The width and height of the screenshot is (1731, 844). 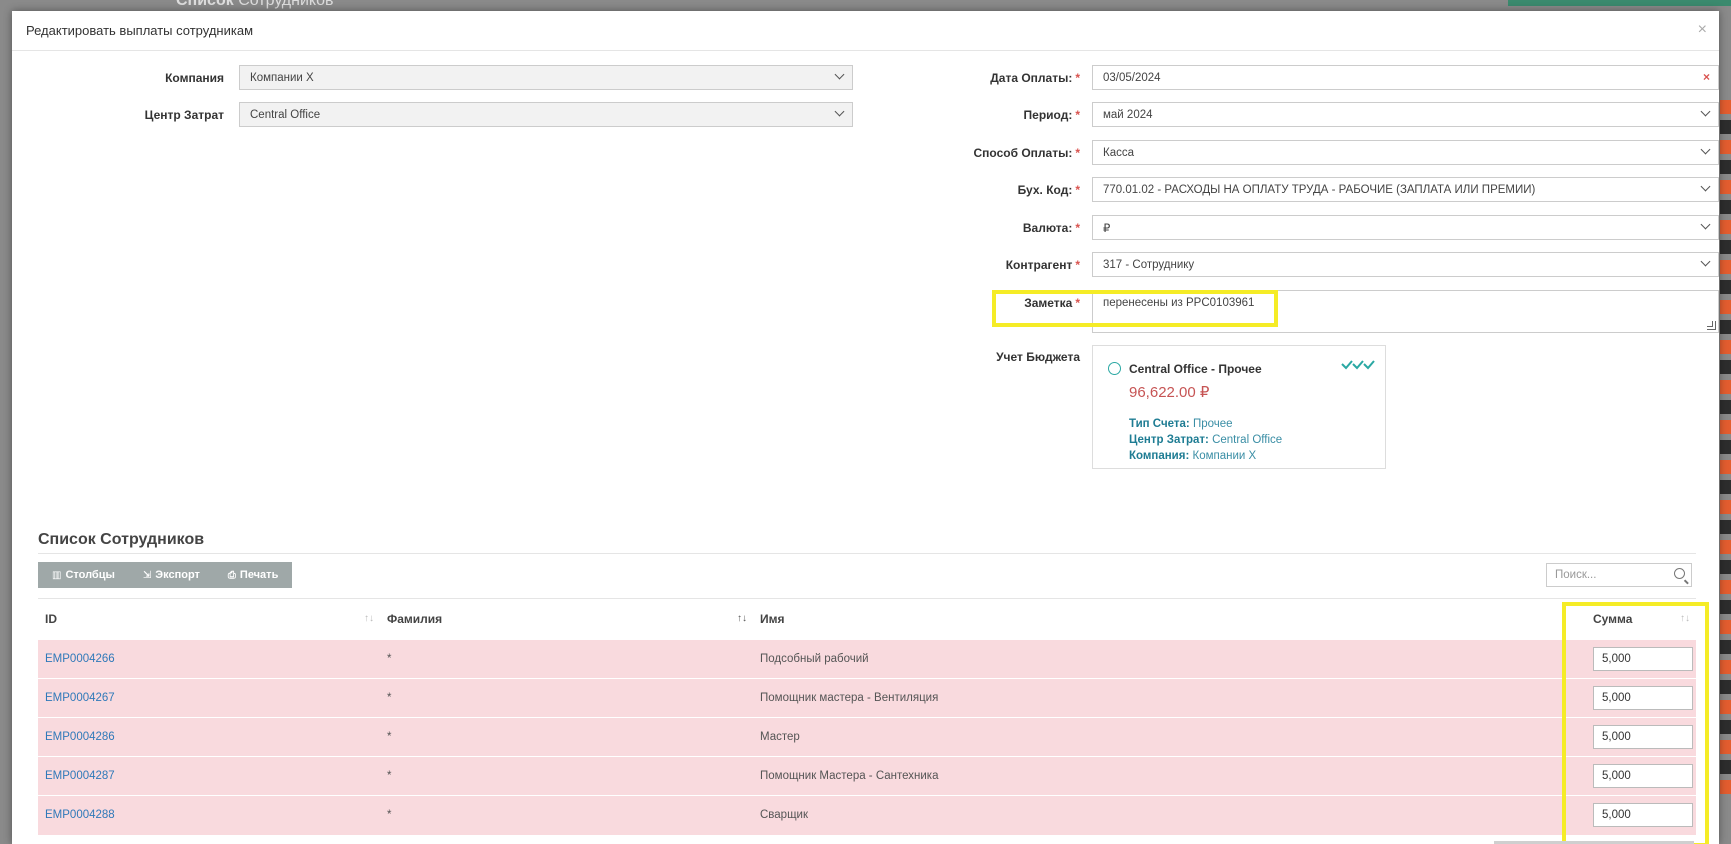 I want to click on counterparty-select: 317 - Сотруднику, so click(x=1405, y=264).